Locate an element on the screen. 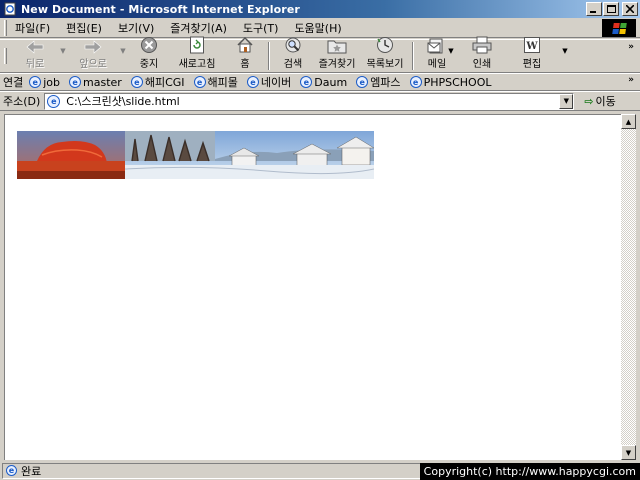 The image size is (640, 480). back-button: 뒤로 is located at coordinates (35, 56).